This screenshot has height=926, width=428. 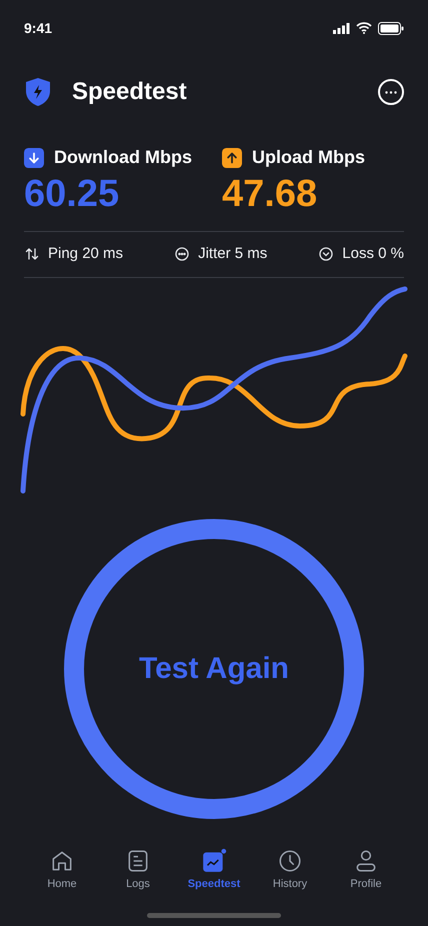 I want to click on app-title: Speedtest, so click(x=129, y=92).